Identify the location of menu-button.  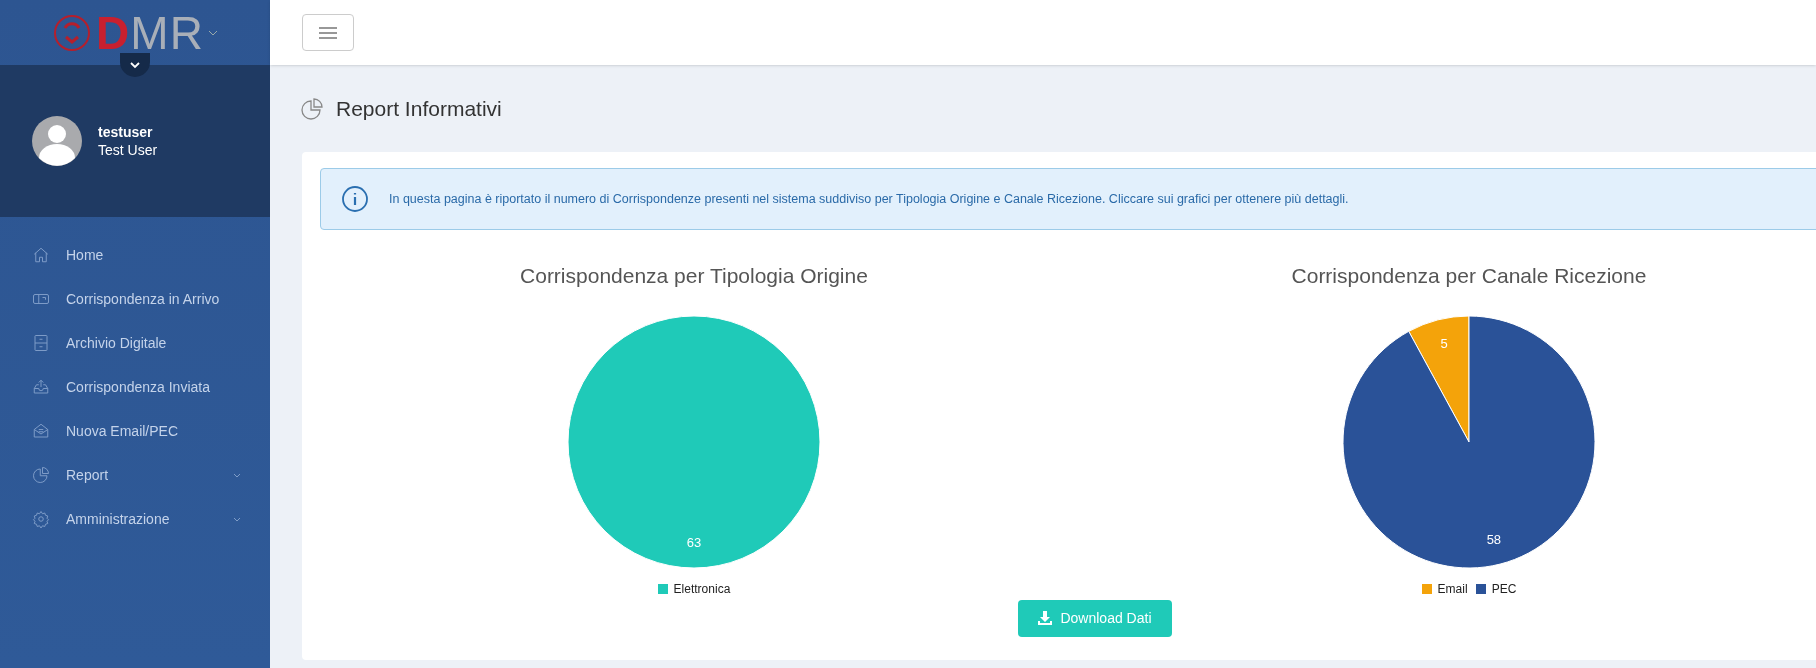
(328, 32).